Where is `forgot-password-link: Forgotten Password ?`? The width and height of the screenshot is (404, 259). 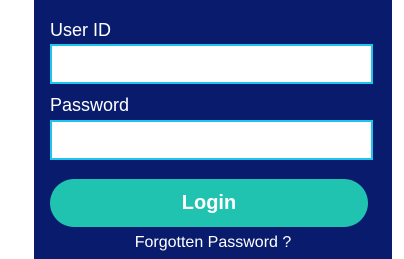
forgot-password-link: Forgotten Password ? is located at coordinates (213, 243).